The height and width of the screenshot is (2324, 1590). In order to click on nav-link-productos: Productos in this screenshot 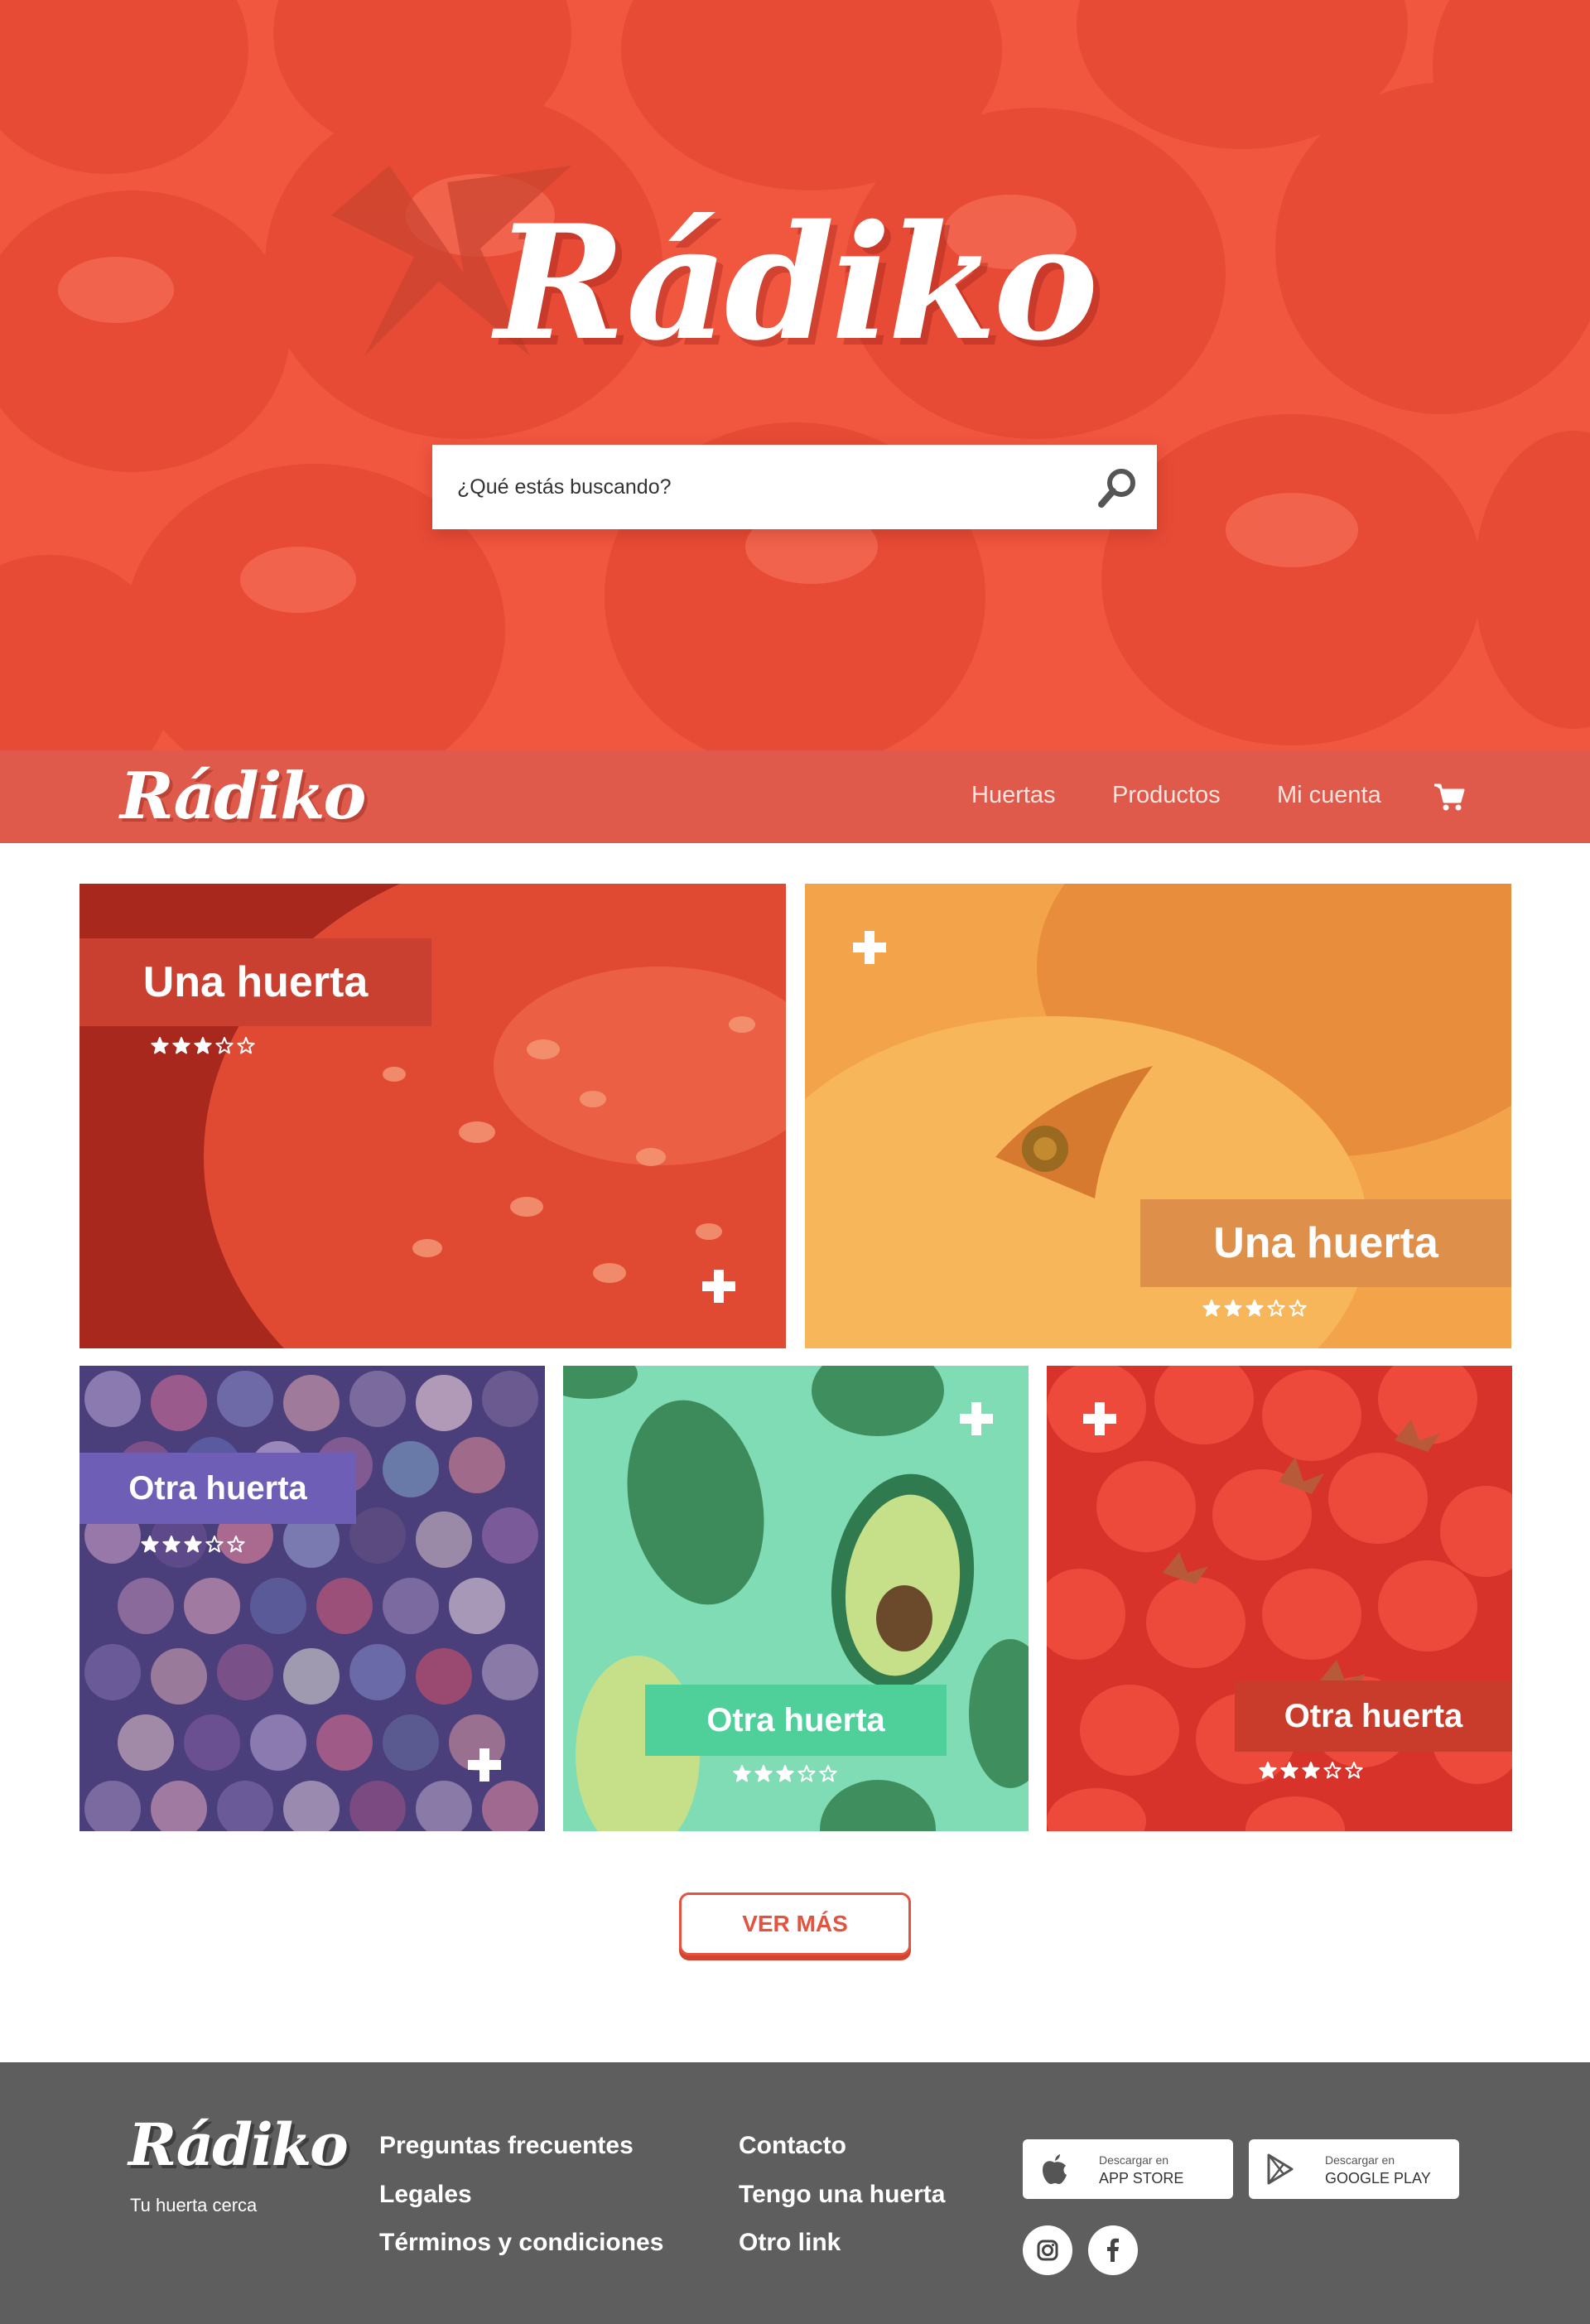, I will do `click(1166, 796)`.